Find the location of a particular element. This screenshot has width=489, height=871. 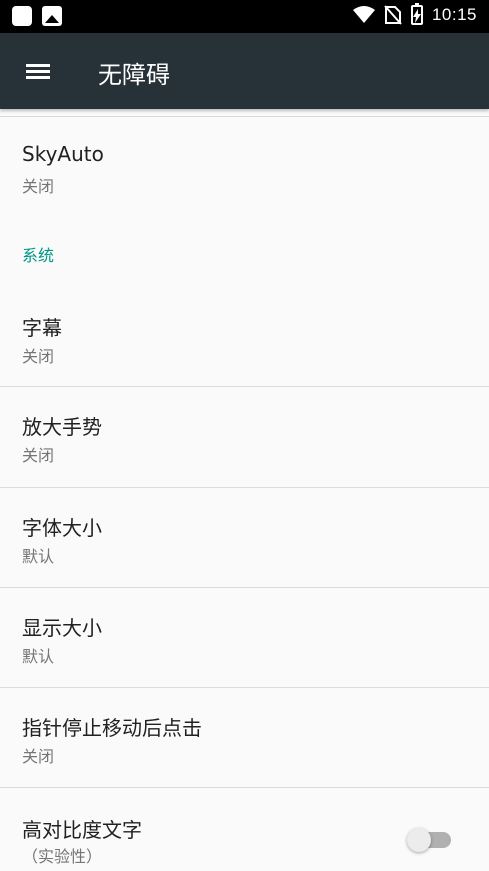

page-title: 无障碍 is located at coordinates (134, 75).